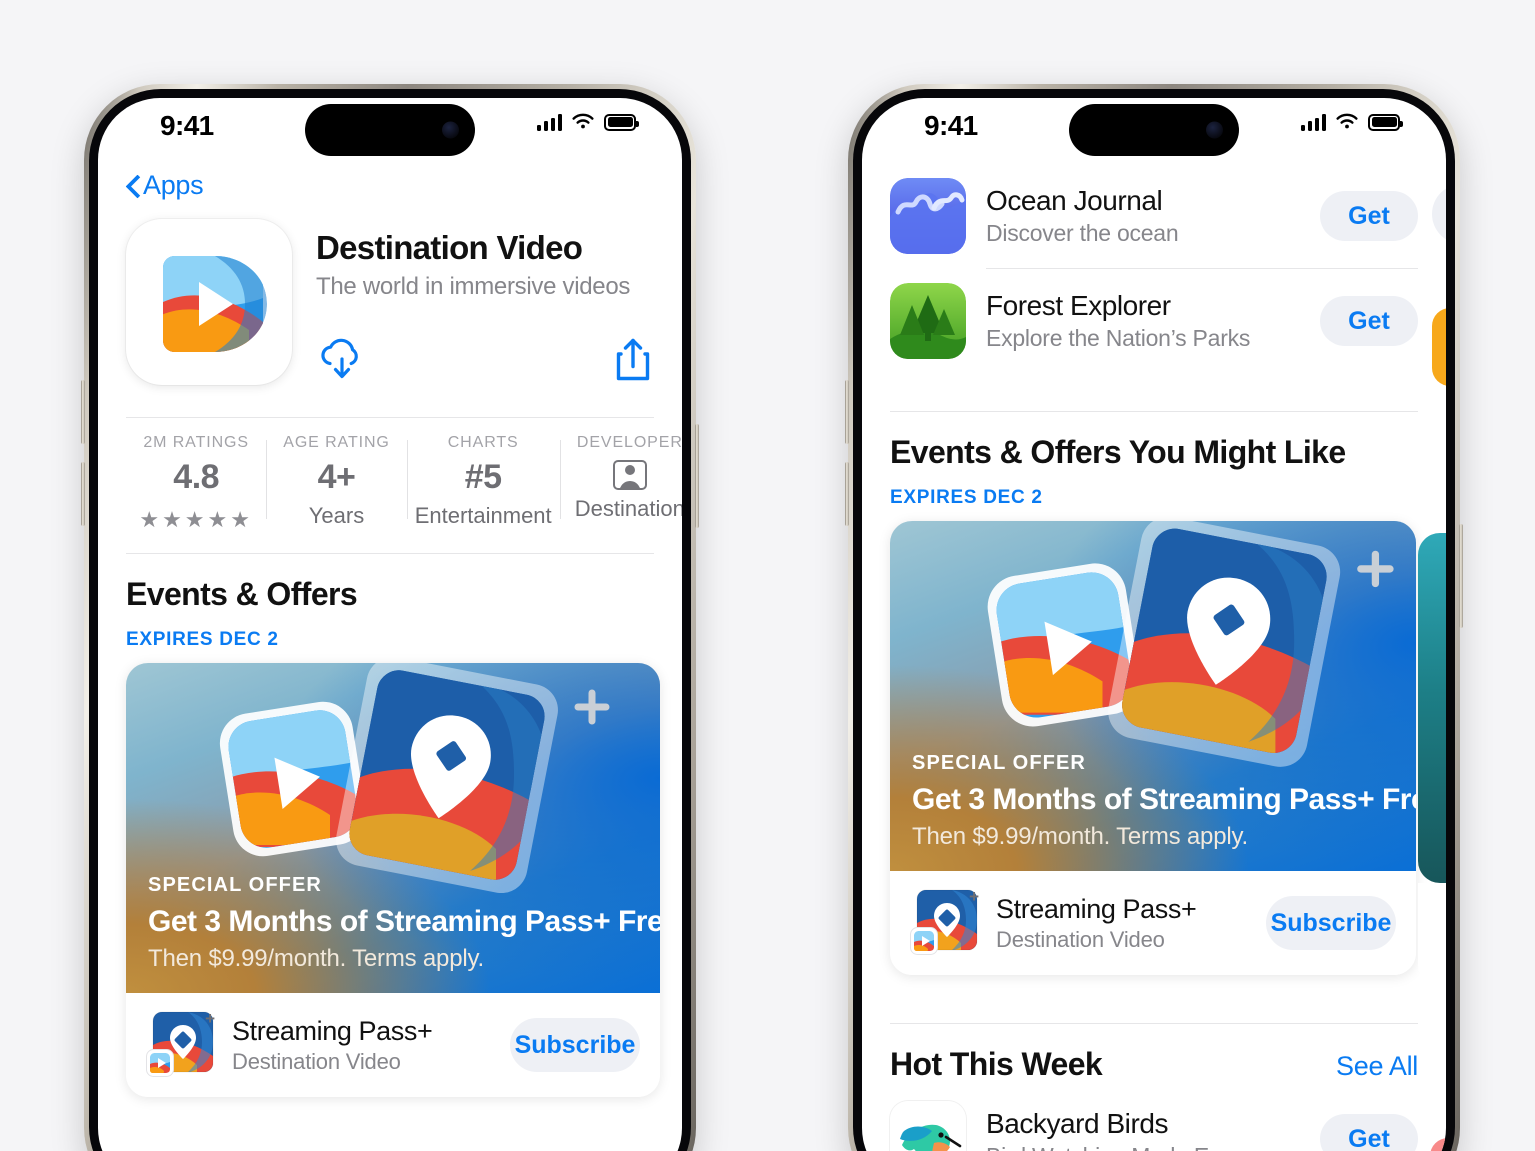 The height and width of the screenshot is (1151, 1535). Describe the element at coordinates (1077, 1123) in the screenshot. I see `app-name: Backyard Birds` at that location.